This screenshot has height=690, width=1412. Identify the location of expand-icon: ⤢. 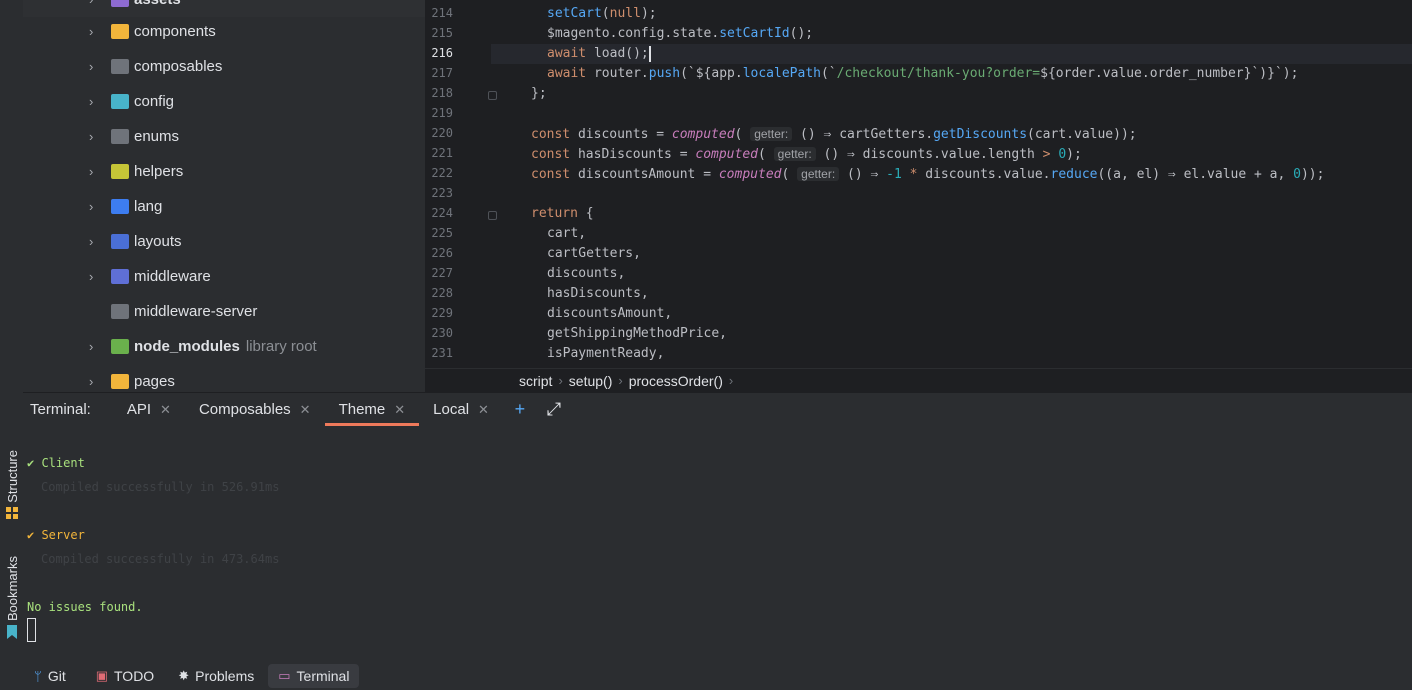
(554, 409).